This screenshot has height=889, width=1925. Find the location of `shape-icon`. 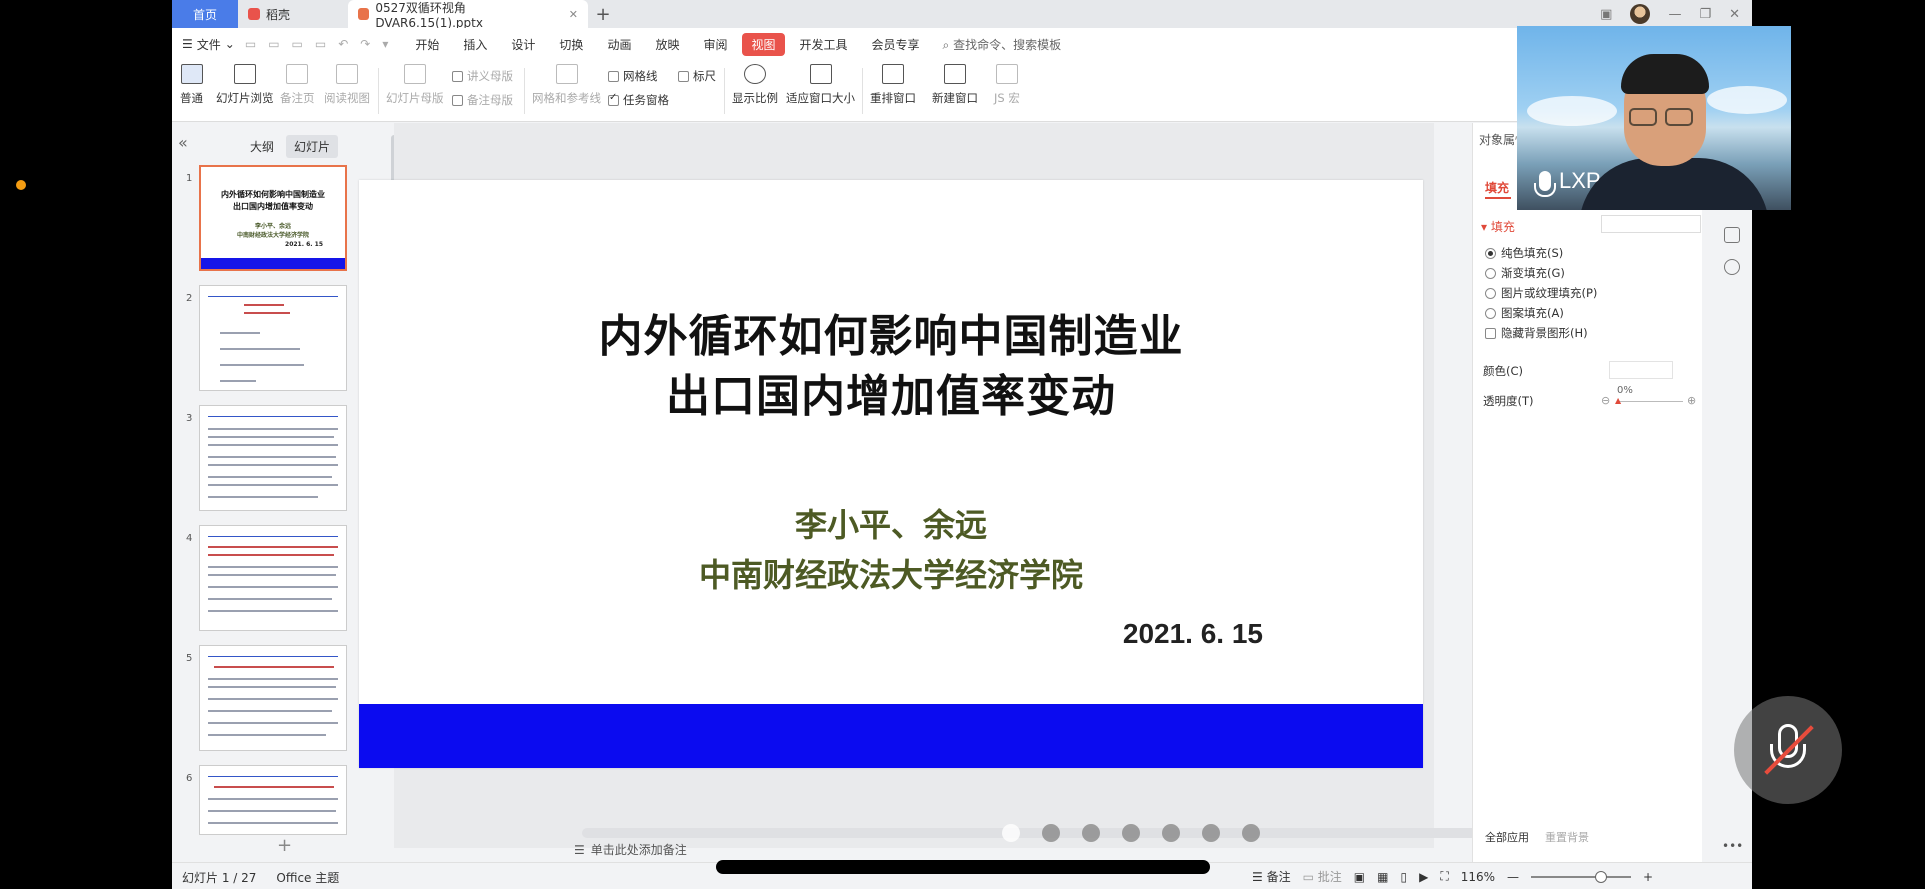

shape-icon is located at coordinates (1732, 235).